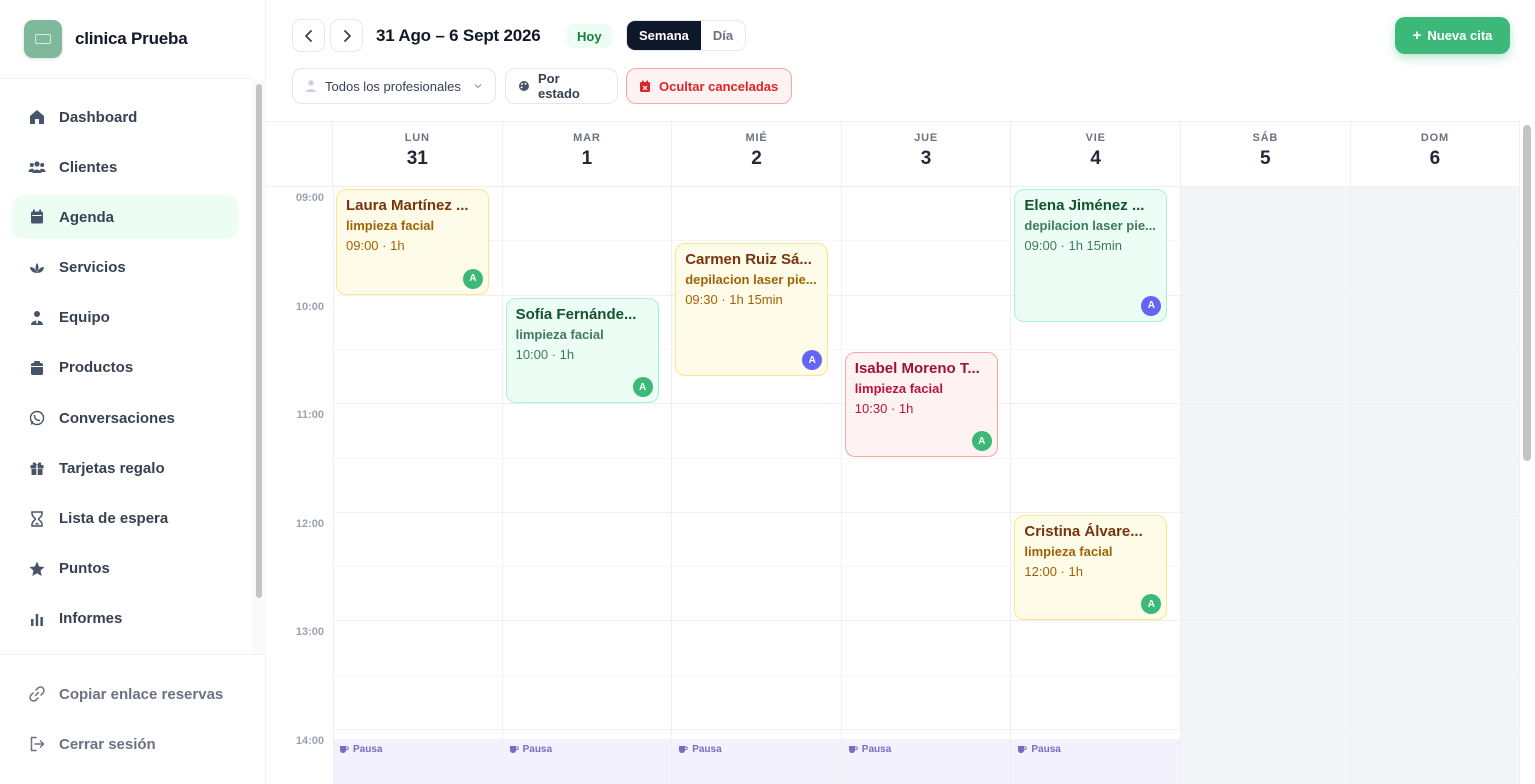 The width and height of the screenshot is (1535, 784). I want to click on staff-icon, so click(37, 318).